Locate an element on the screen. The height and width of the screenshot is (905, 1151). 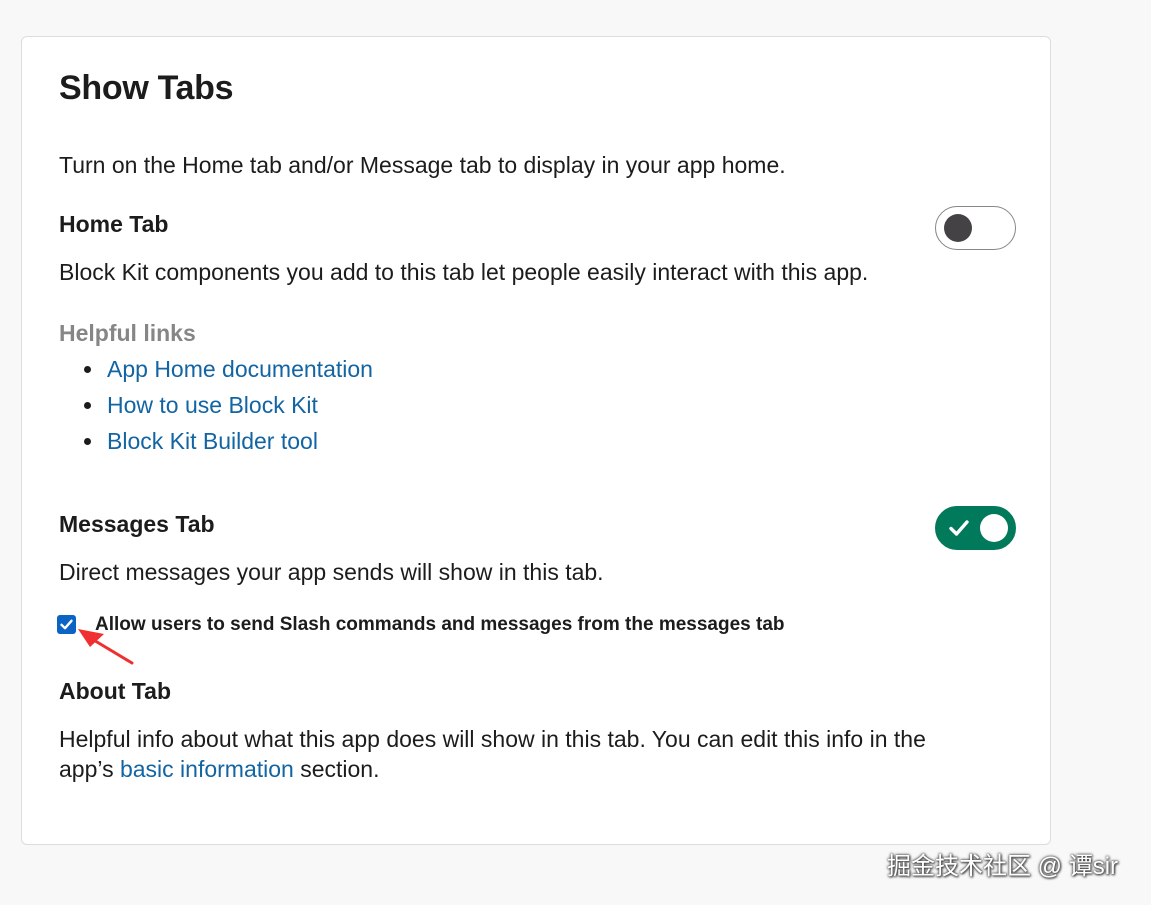
block-kit-builder-link: Block Kit Builder tool is located at coordinates (212, 441).